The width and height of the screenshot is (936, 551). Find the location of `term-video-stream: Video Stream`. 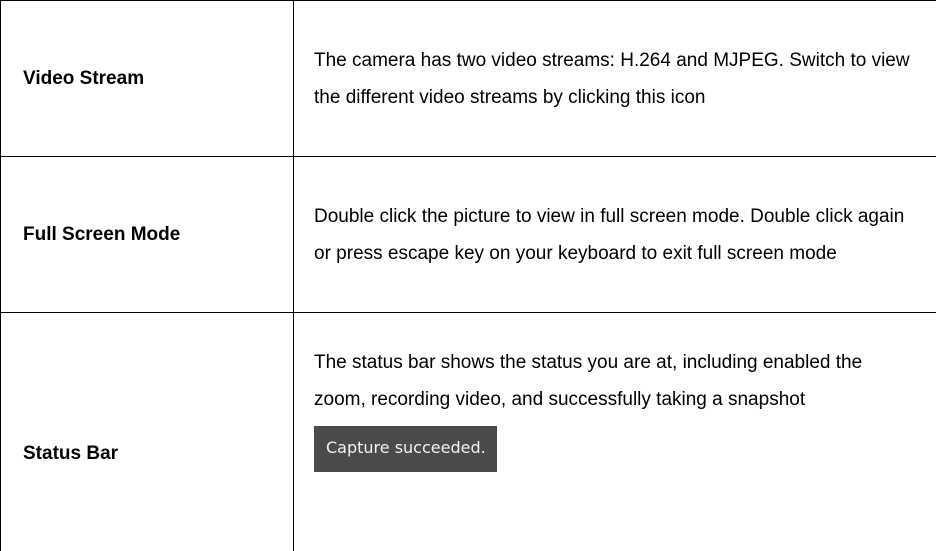

term-video-stream: Video Stream is located at coordinates (147, 78).